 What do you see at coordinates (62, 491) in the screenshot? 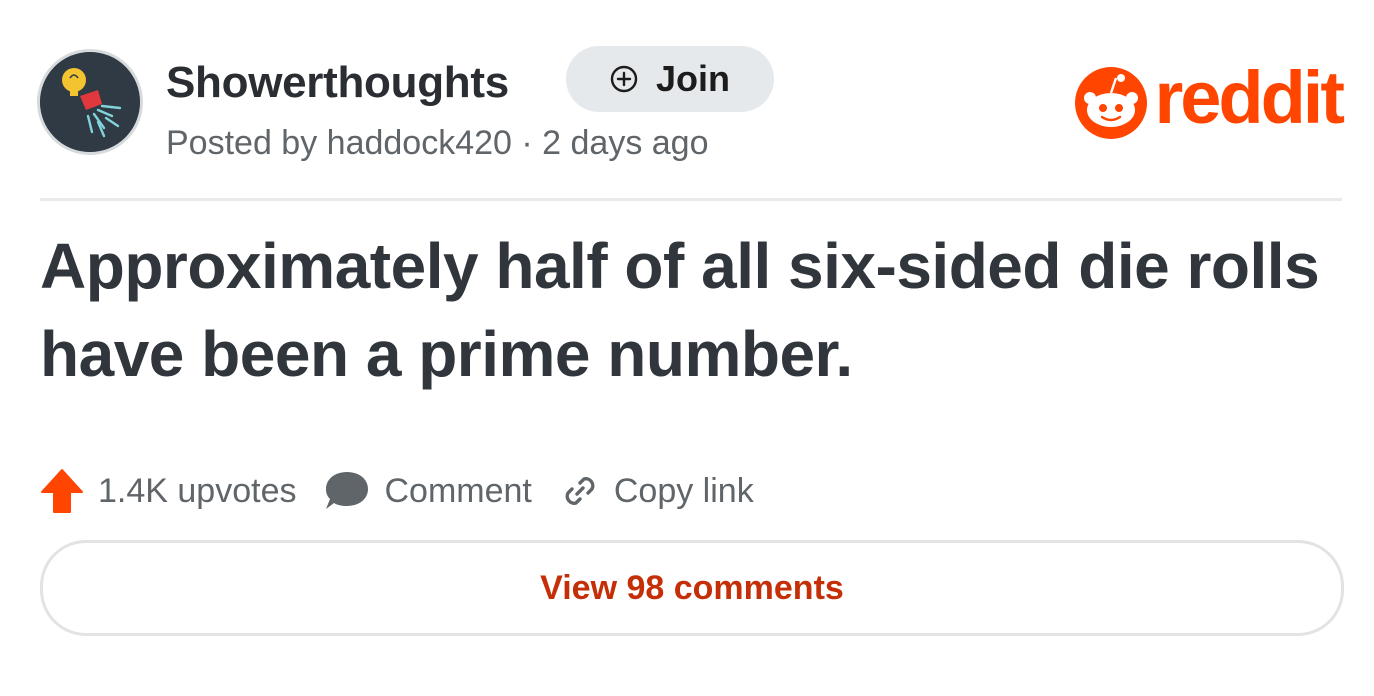
I see `arrow-up-icon` at bounding box center [62, 491].